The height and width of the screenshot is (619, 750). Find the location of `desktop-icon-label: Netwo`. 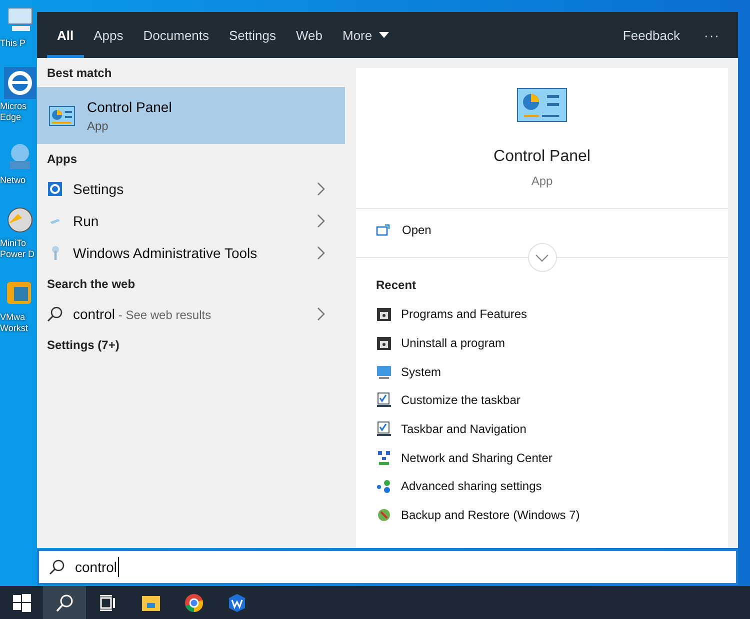

desktop-icon-label: Netwo is located at coordinates (13, 180).